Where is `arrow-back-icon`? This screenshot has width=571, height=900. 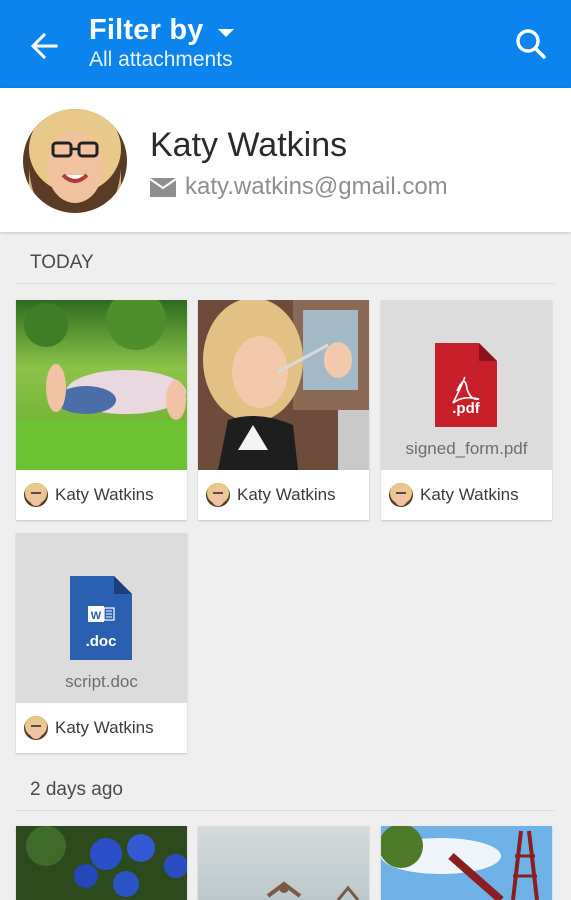 arrow-back-icon is located at coordinates (44, 46).